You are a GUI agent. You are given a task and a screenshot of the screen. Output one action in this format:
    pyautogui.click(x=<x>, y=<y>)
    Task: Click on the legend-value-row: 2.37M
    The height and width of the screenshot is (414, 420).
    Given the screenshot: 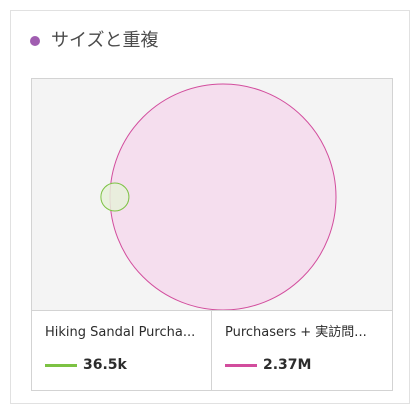 What is the action you would take?
    pyautogui.click(x=268, y=365)
    